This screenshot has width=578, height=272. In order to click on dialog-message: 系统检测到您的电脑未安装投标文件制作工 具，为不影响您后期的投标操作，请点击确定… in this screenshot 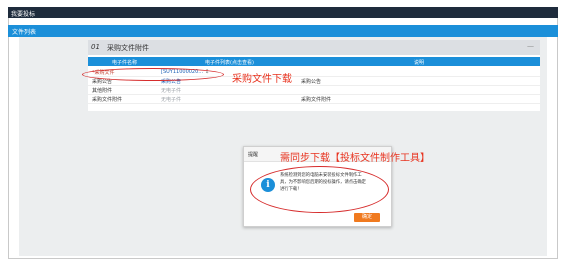, I will do `click(331, 182)`.